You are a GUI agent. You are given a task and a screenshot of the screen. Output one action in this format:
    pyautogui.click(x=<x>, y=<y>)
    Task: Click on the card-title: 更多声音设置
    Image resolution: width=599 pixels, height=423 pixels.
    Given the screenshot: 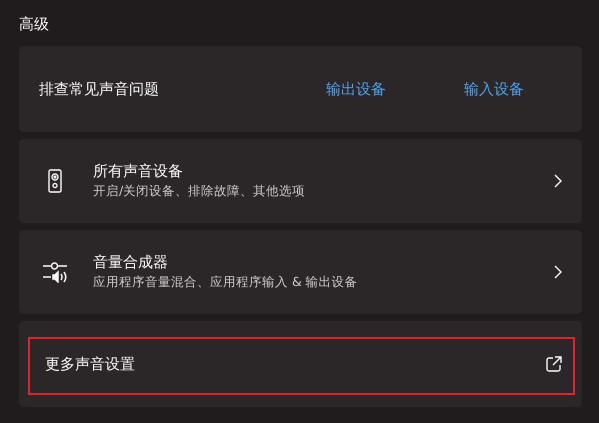 What is the action you would take?
    pyautogui.click(x=90, y=364)
    